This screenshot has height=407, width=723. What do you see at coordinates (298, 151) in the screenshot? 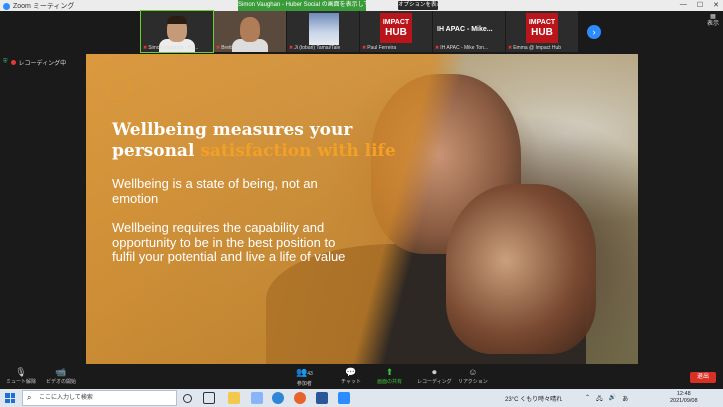
I see `headline-highlight: satisfaction with life` at bounding box center [298, 151].